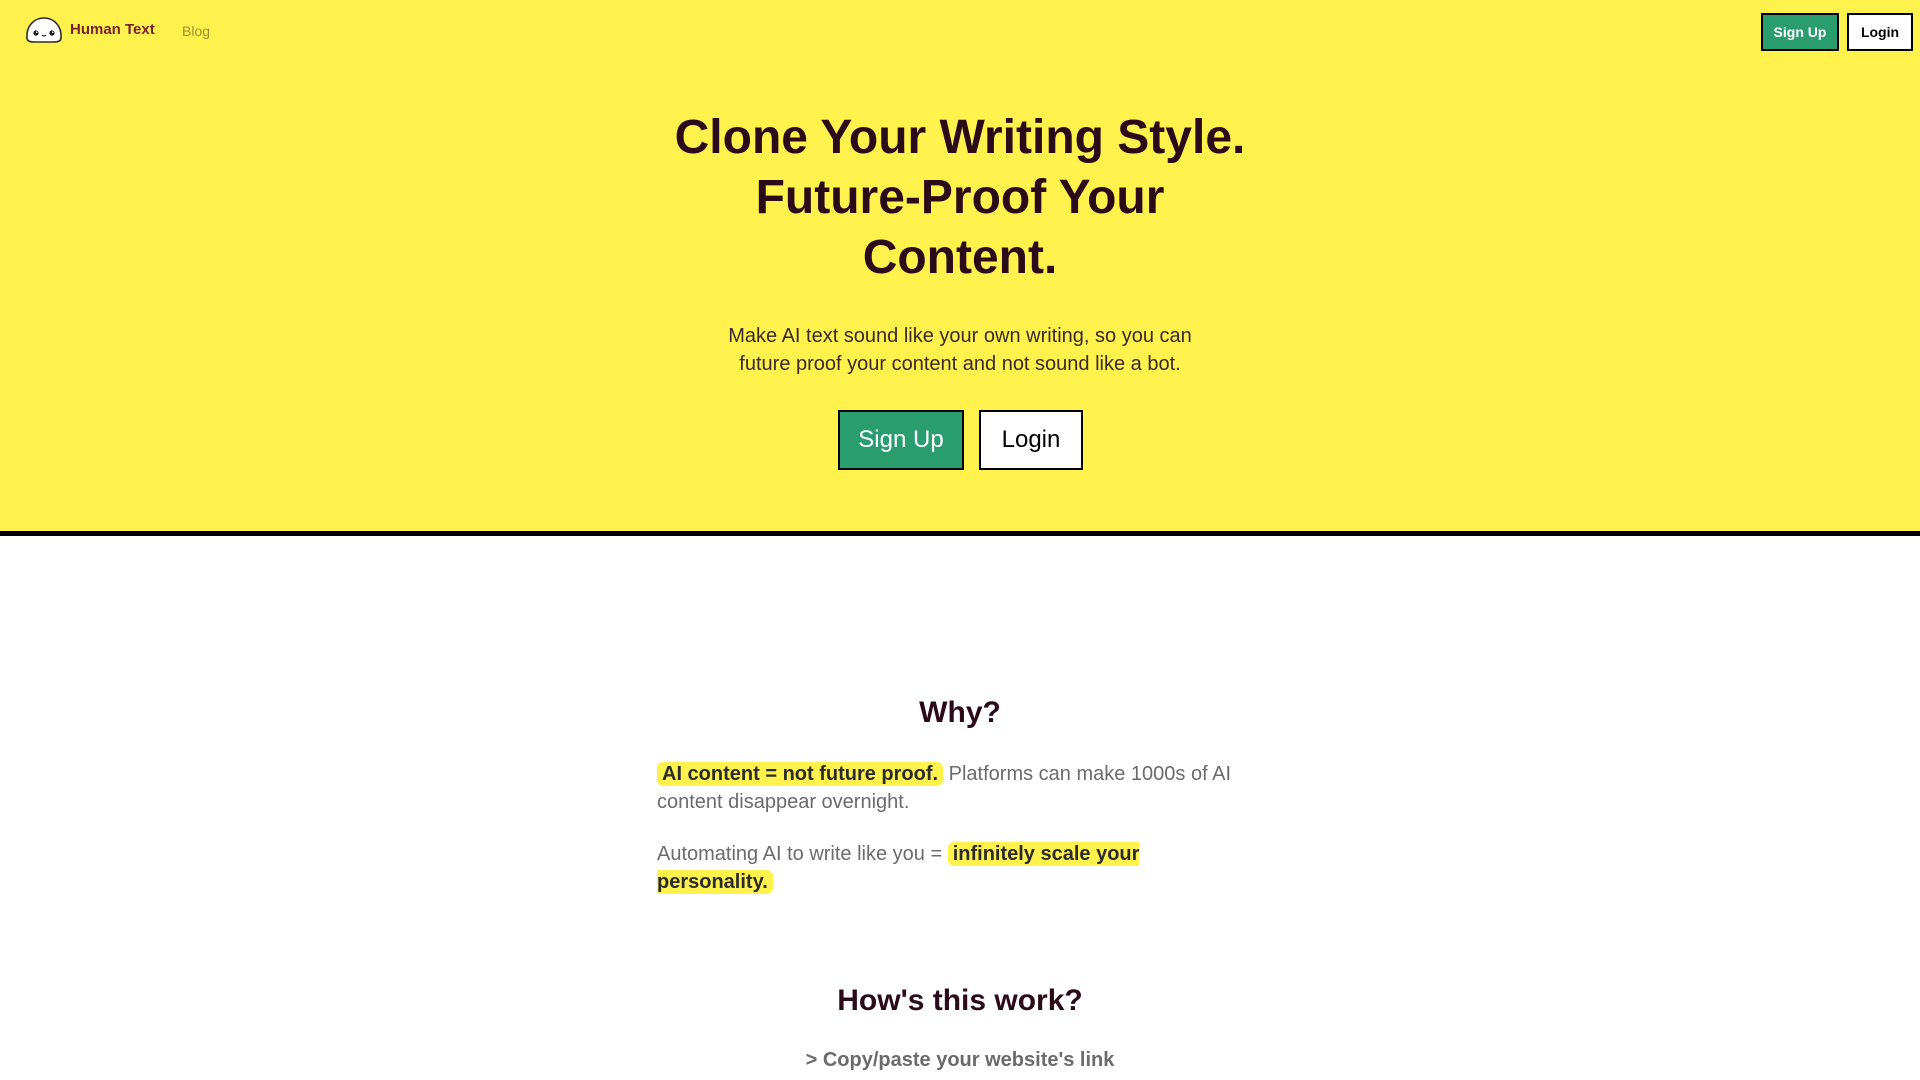 The height and width of the screenshot is (1080, 1920). I want to click on nav-link-blog: Blog, so click(196, 31).